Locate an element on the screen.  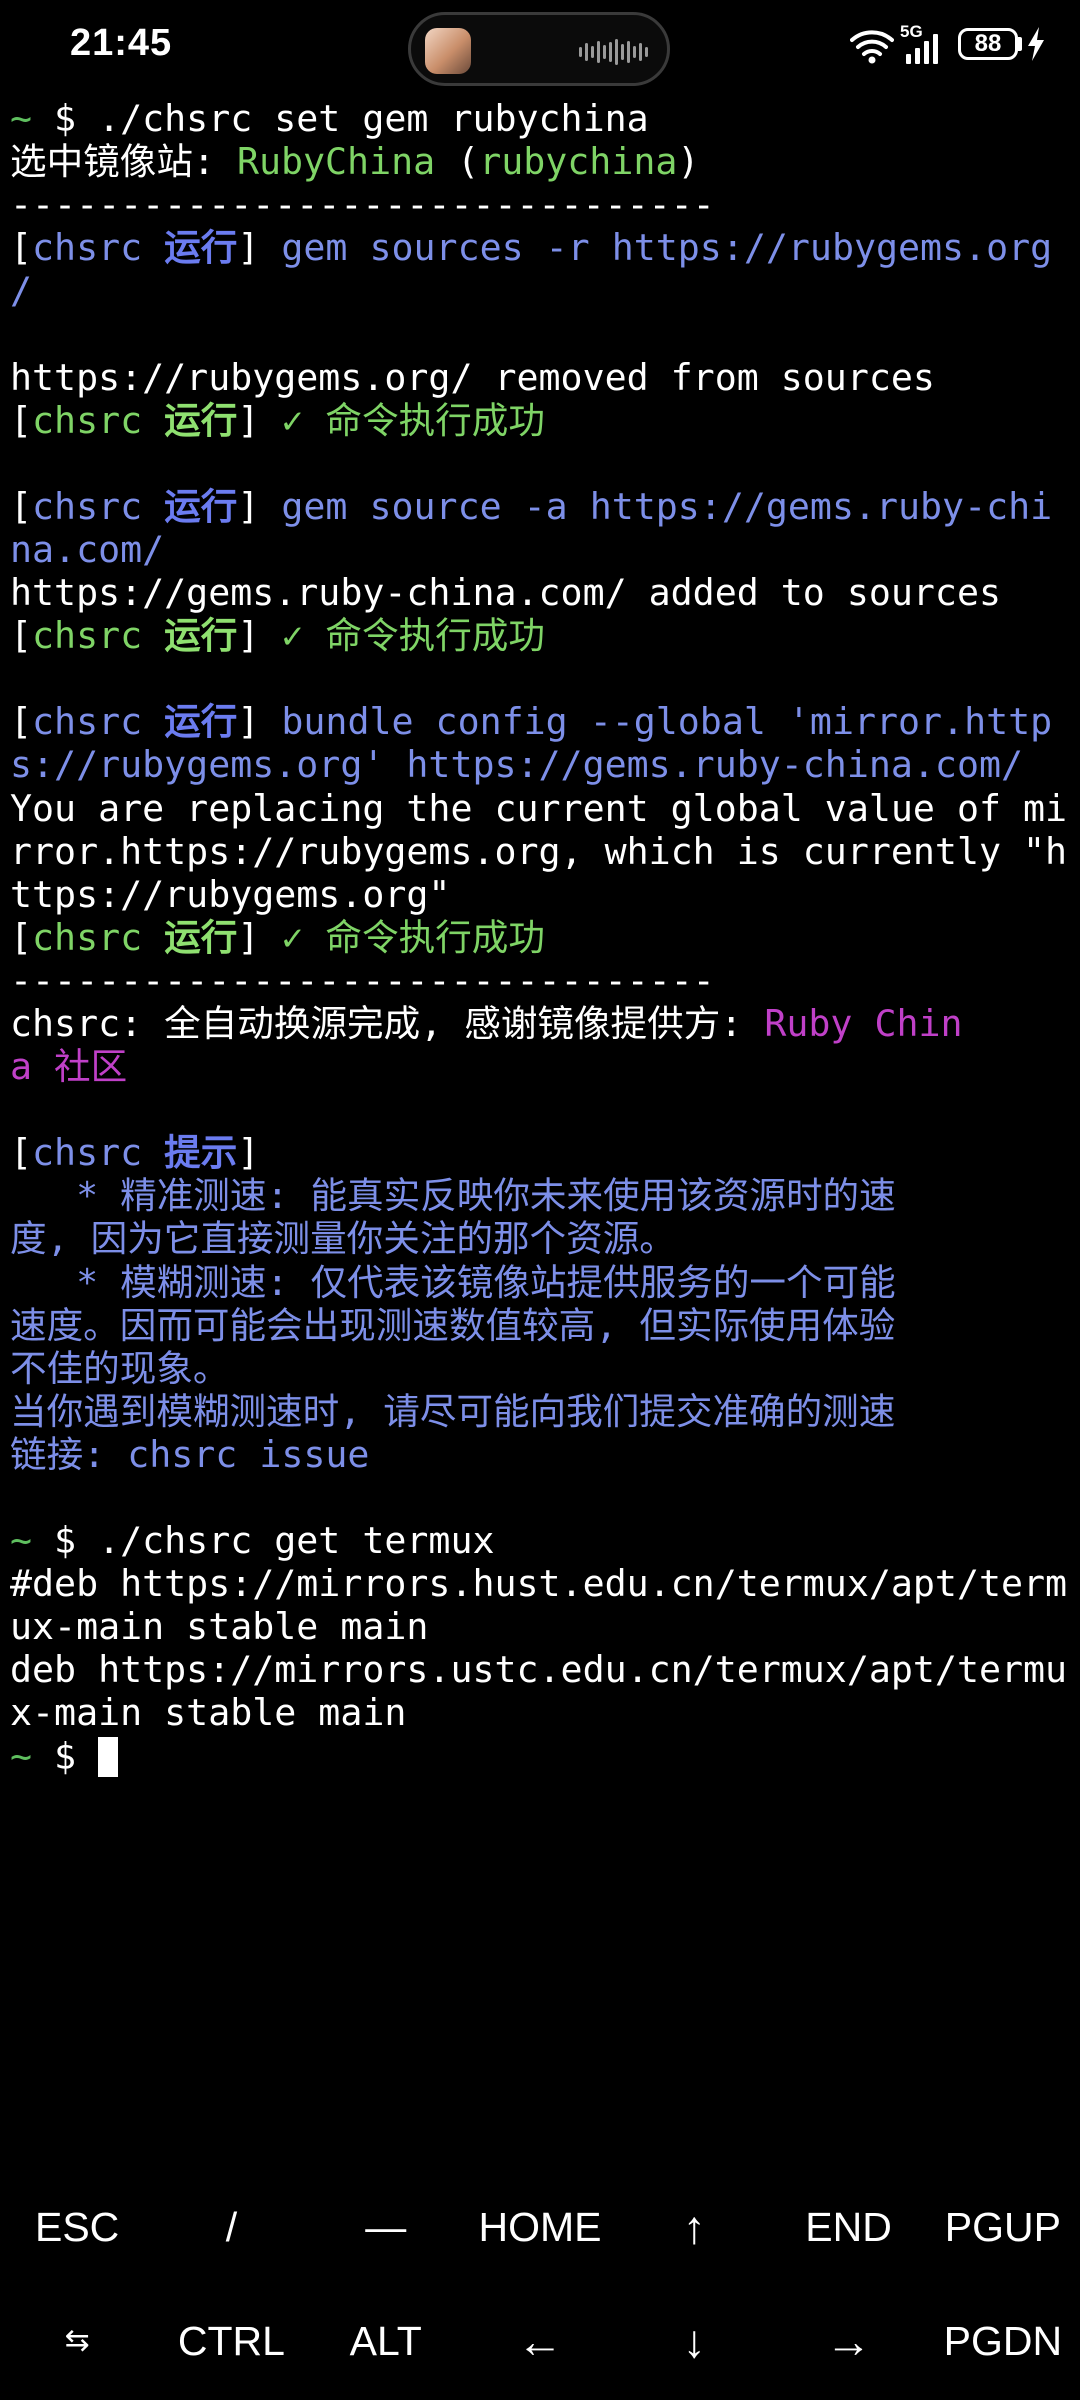
left-arrow-key: ← is located at coordinates (540, 2341).